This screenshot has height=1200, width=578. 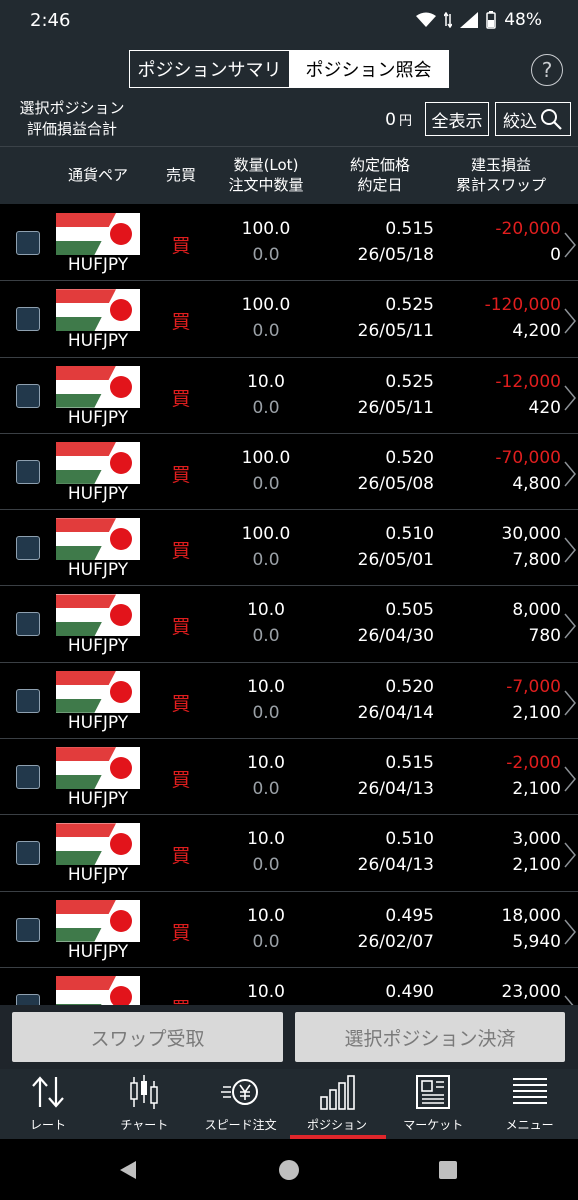 What do you see at coordinates (528, 381) in the screenshot?
I see `row-pl: -12,000` at bounding box center [528, 381].